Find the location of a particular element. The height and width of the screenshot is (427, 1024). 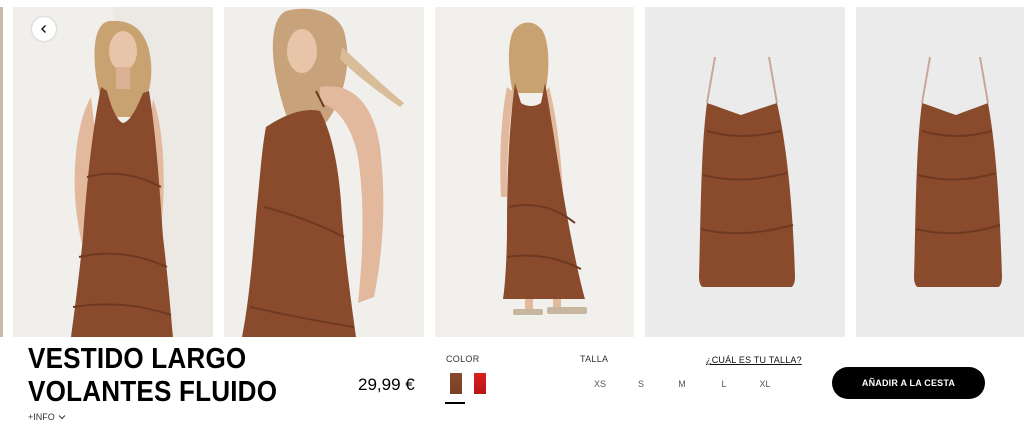

size-option-m: M is located at coordinates (682, 384).